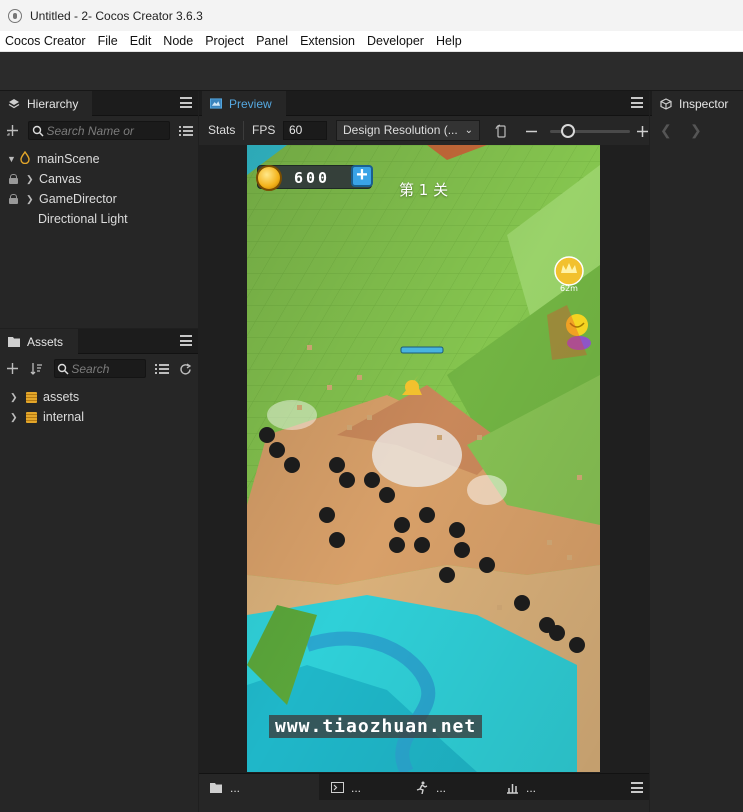 The height and width of the screenshot is (812, 743). What do you see at coordinates (61, 397) in the screenshot?
I see `asset-item-label: assets` at bounding box center [61, 397].